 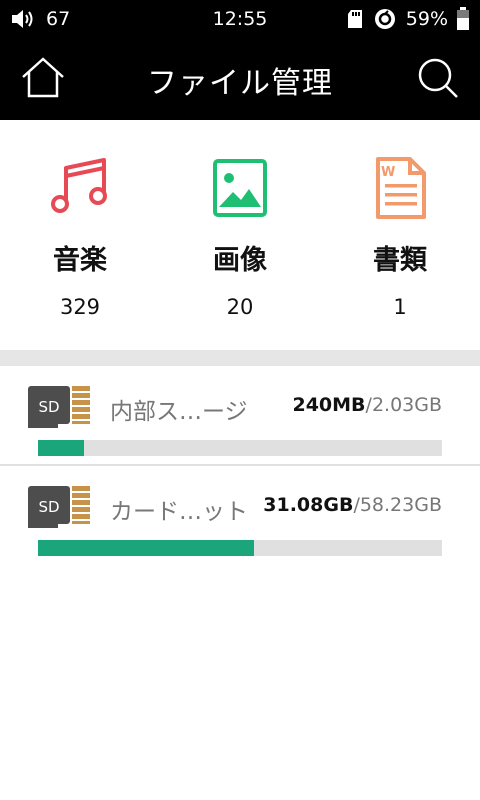 What do you see at coordinates (384, 19) in the screenshot?
I see `sync-status-icon` at bounding box center [384, 19].